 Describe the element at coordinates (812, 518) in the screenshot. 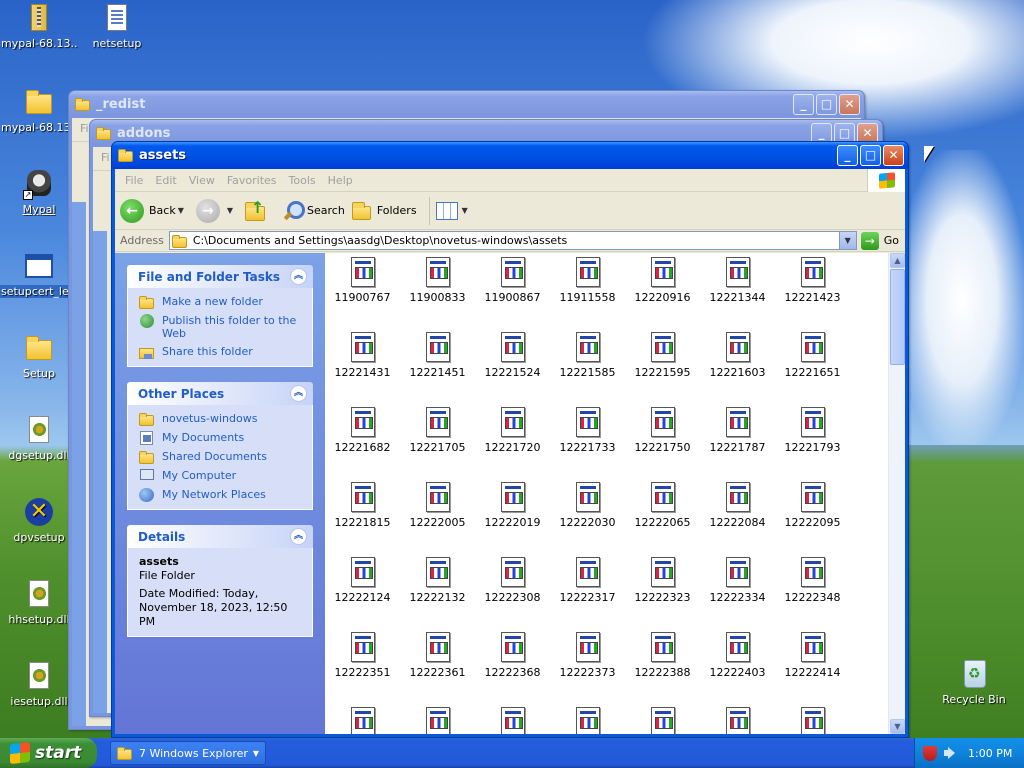

I see `file-item: 12222095` at that location.